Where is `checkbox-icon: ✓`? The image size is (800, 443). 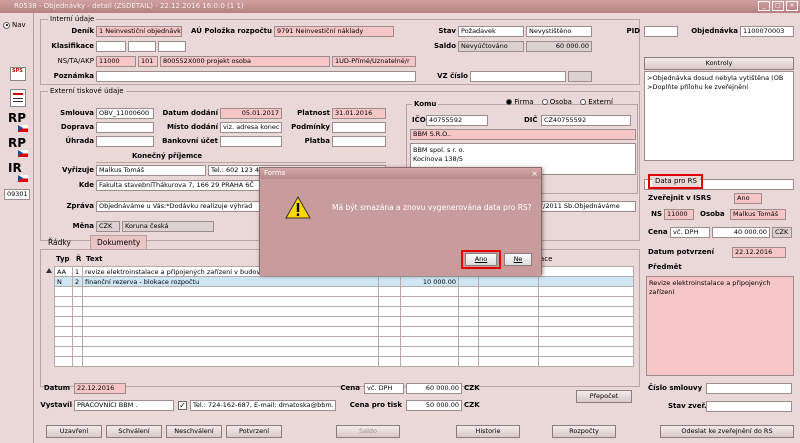 checkbox-icon: ✓ is located at coordinates (182, 405).